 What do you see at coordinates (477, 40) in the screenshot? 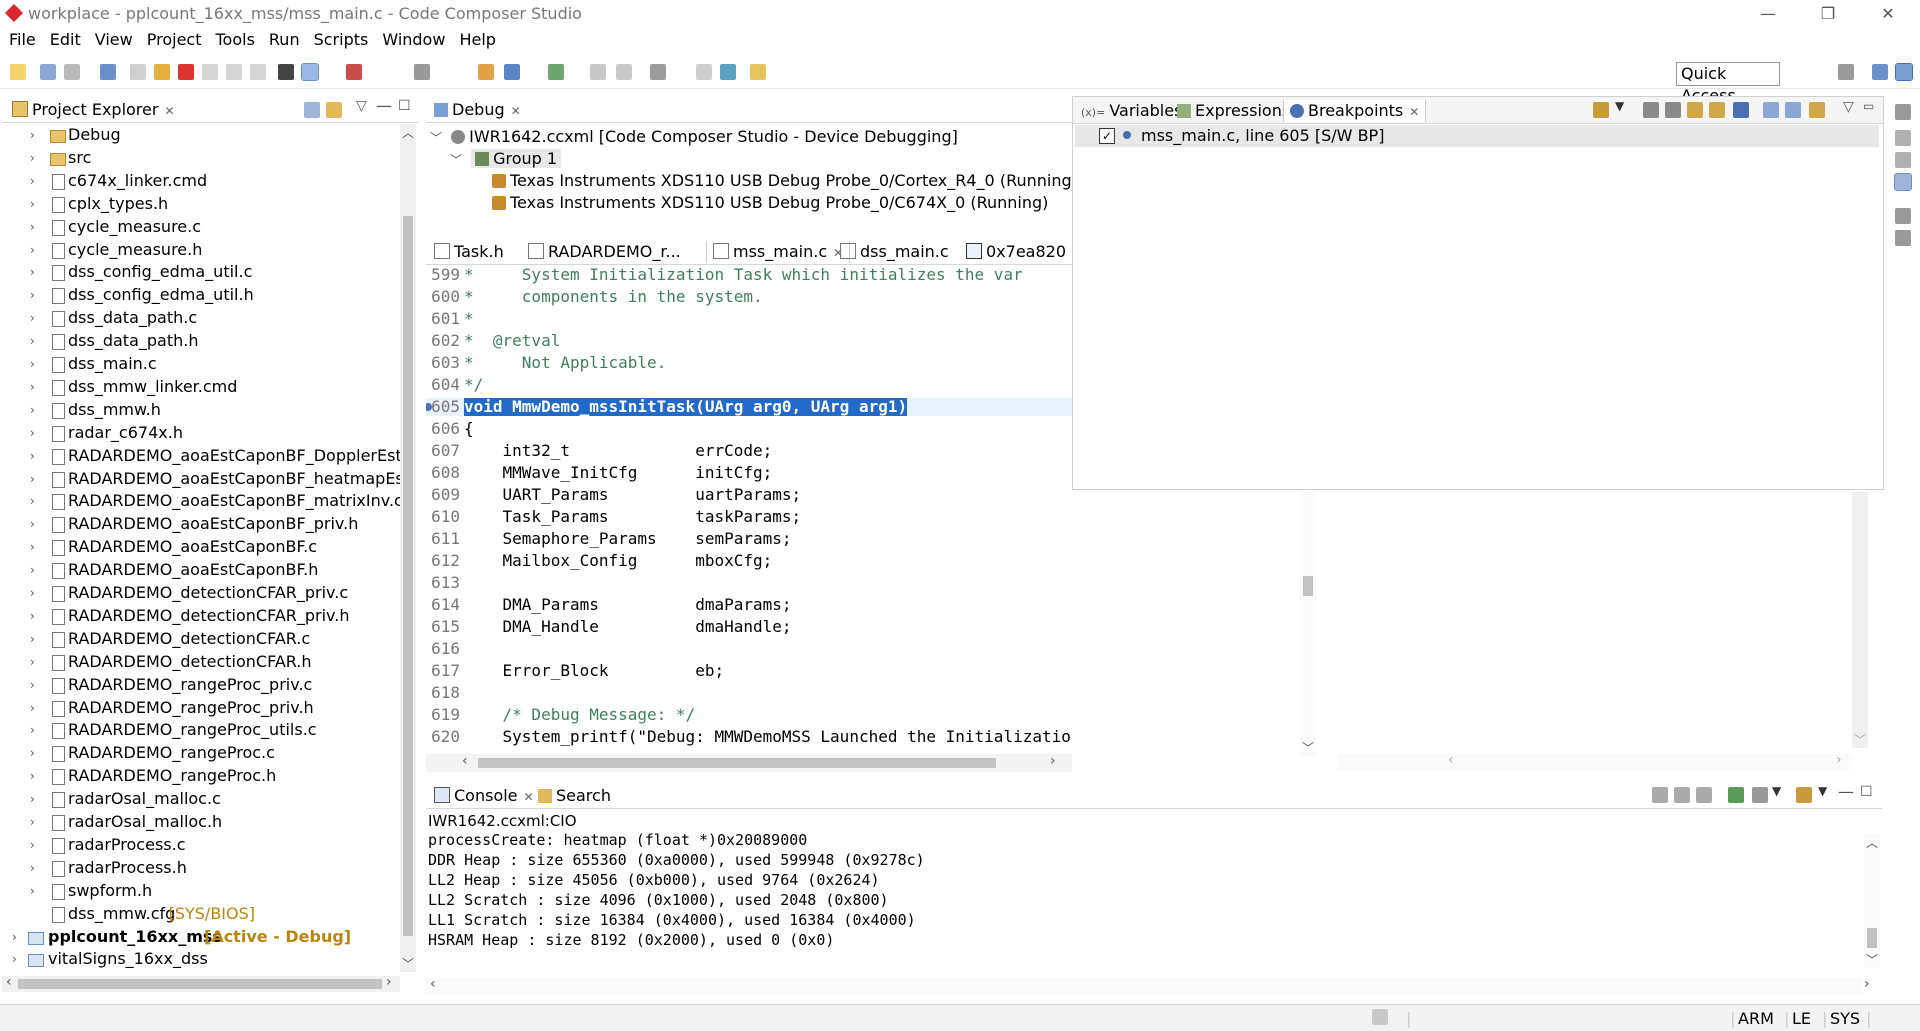
I see `menu-help: Help` at bounding box center [477, 40].